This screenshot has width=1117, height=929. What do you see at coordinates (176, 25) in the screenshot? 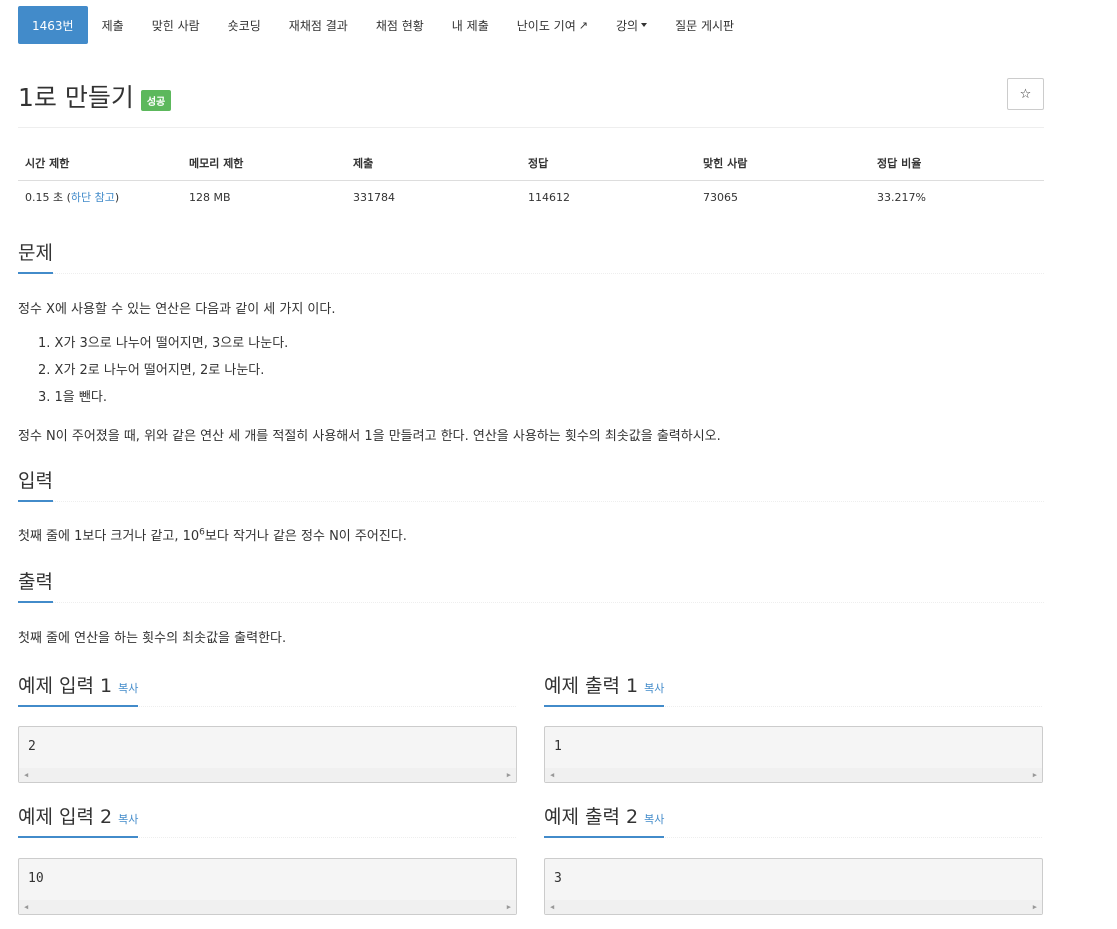
I see `nav-solvers: 맞힌 사람` at bounding box center [176, 25].